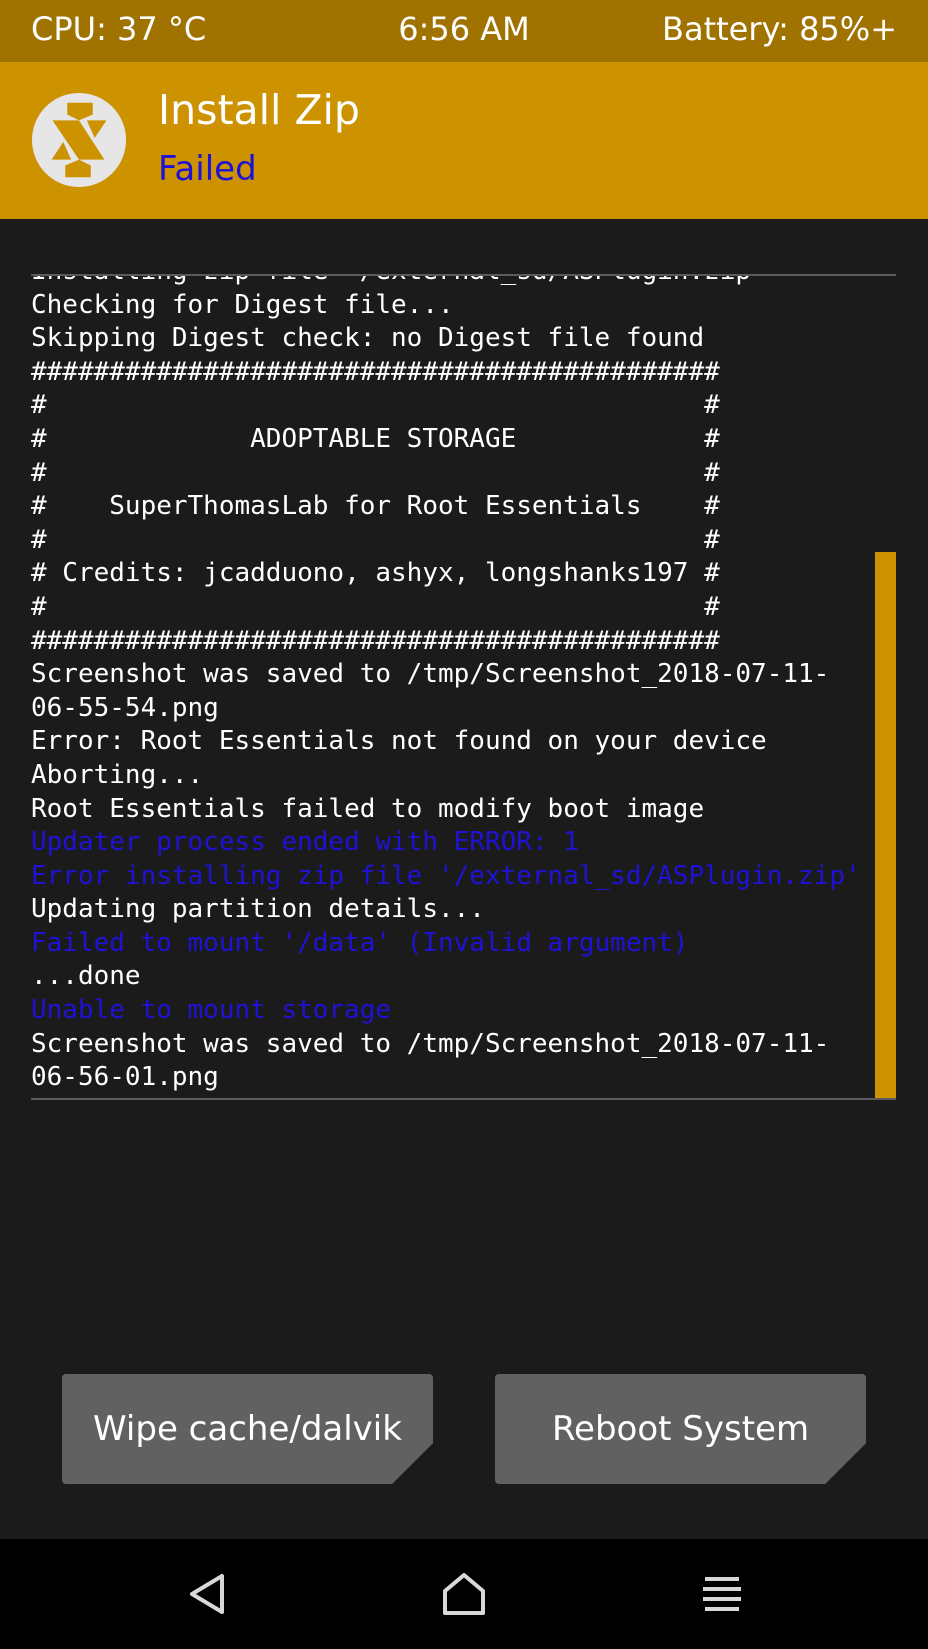 The height and width of the screenshot is (1649, 928). I want to click on navigation-bar, so click(464, 1594).